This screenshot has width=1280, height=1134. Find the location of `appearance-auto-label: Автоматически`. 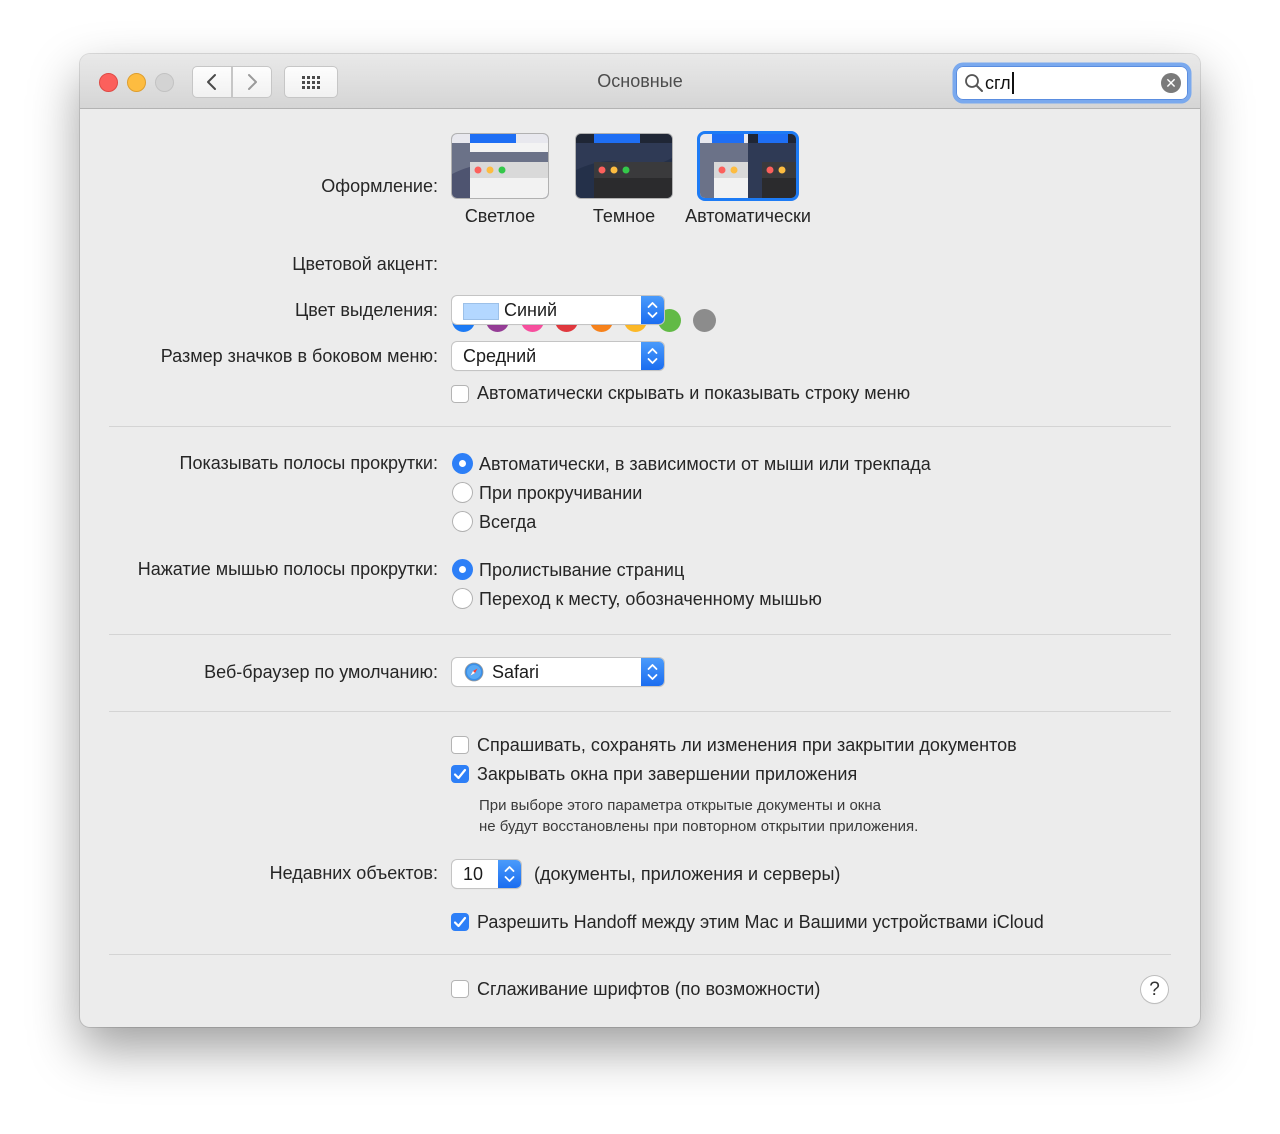

appearance-auto-label: Автоматически is located at coordinates (748, 216).